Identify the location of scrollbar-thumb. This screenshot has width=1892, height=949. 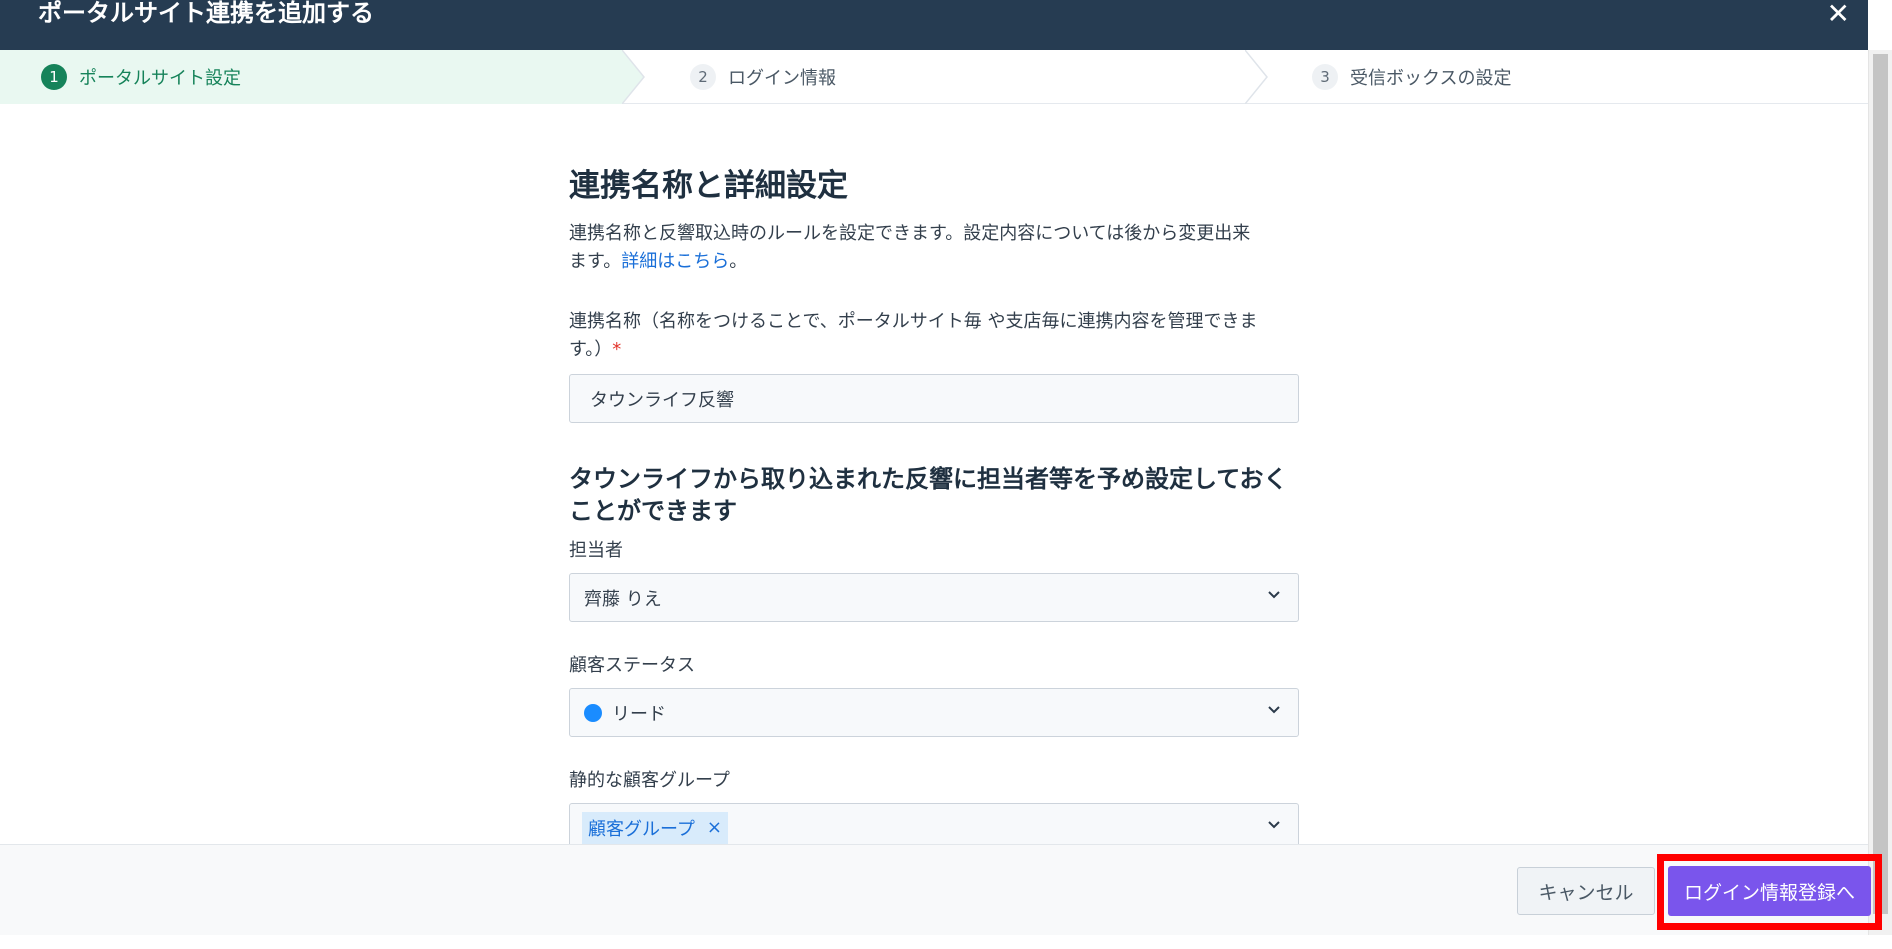
(1880, 484).